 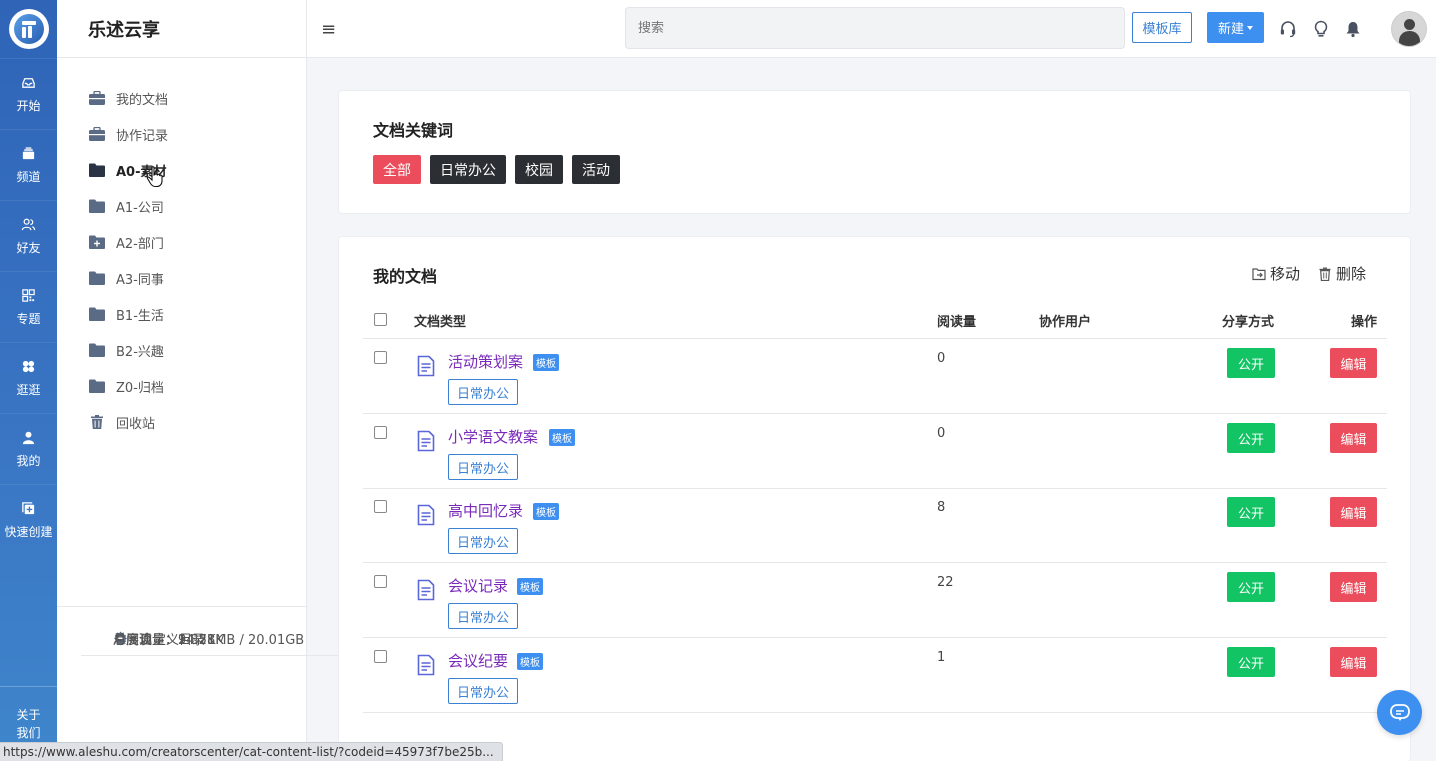 What do you see at coordinates (397, 169) in the screenshot?
I see `keyword-tag-all: 全部` at bounding box center [397, 169].